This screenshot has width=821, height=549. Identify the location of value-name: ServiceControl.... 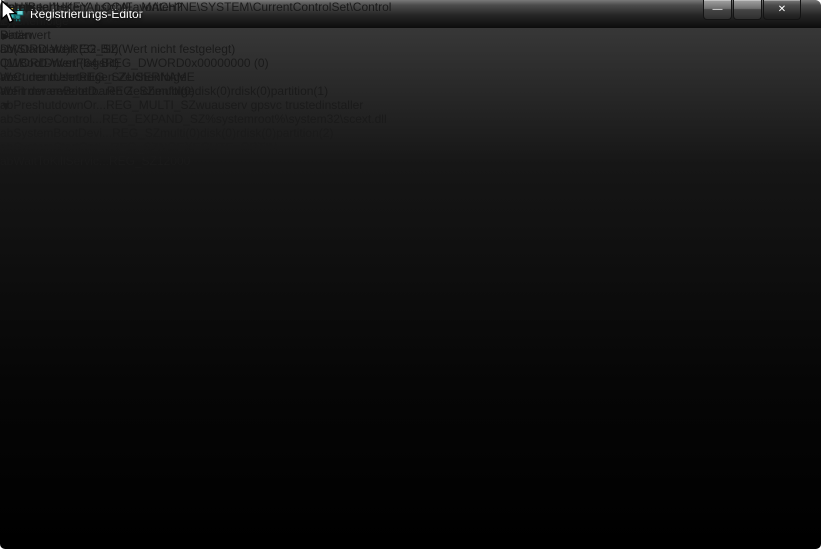
(57, 119).